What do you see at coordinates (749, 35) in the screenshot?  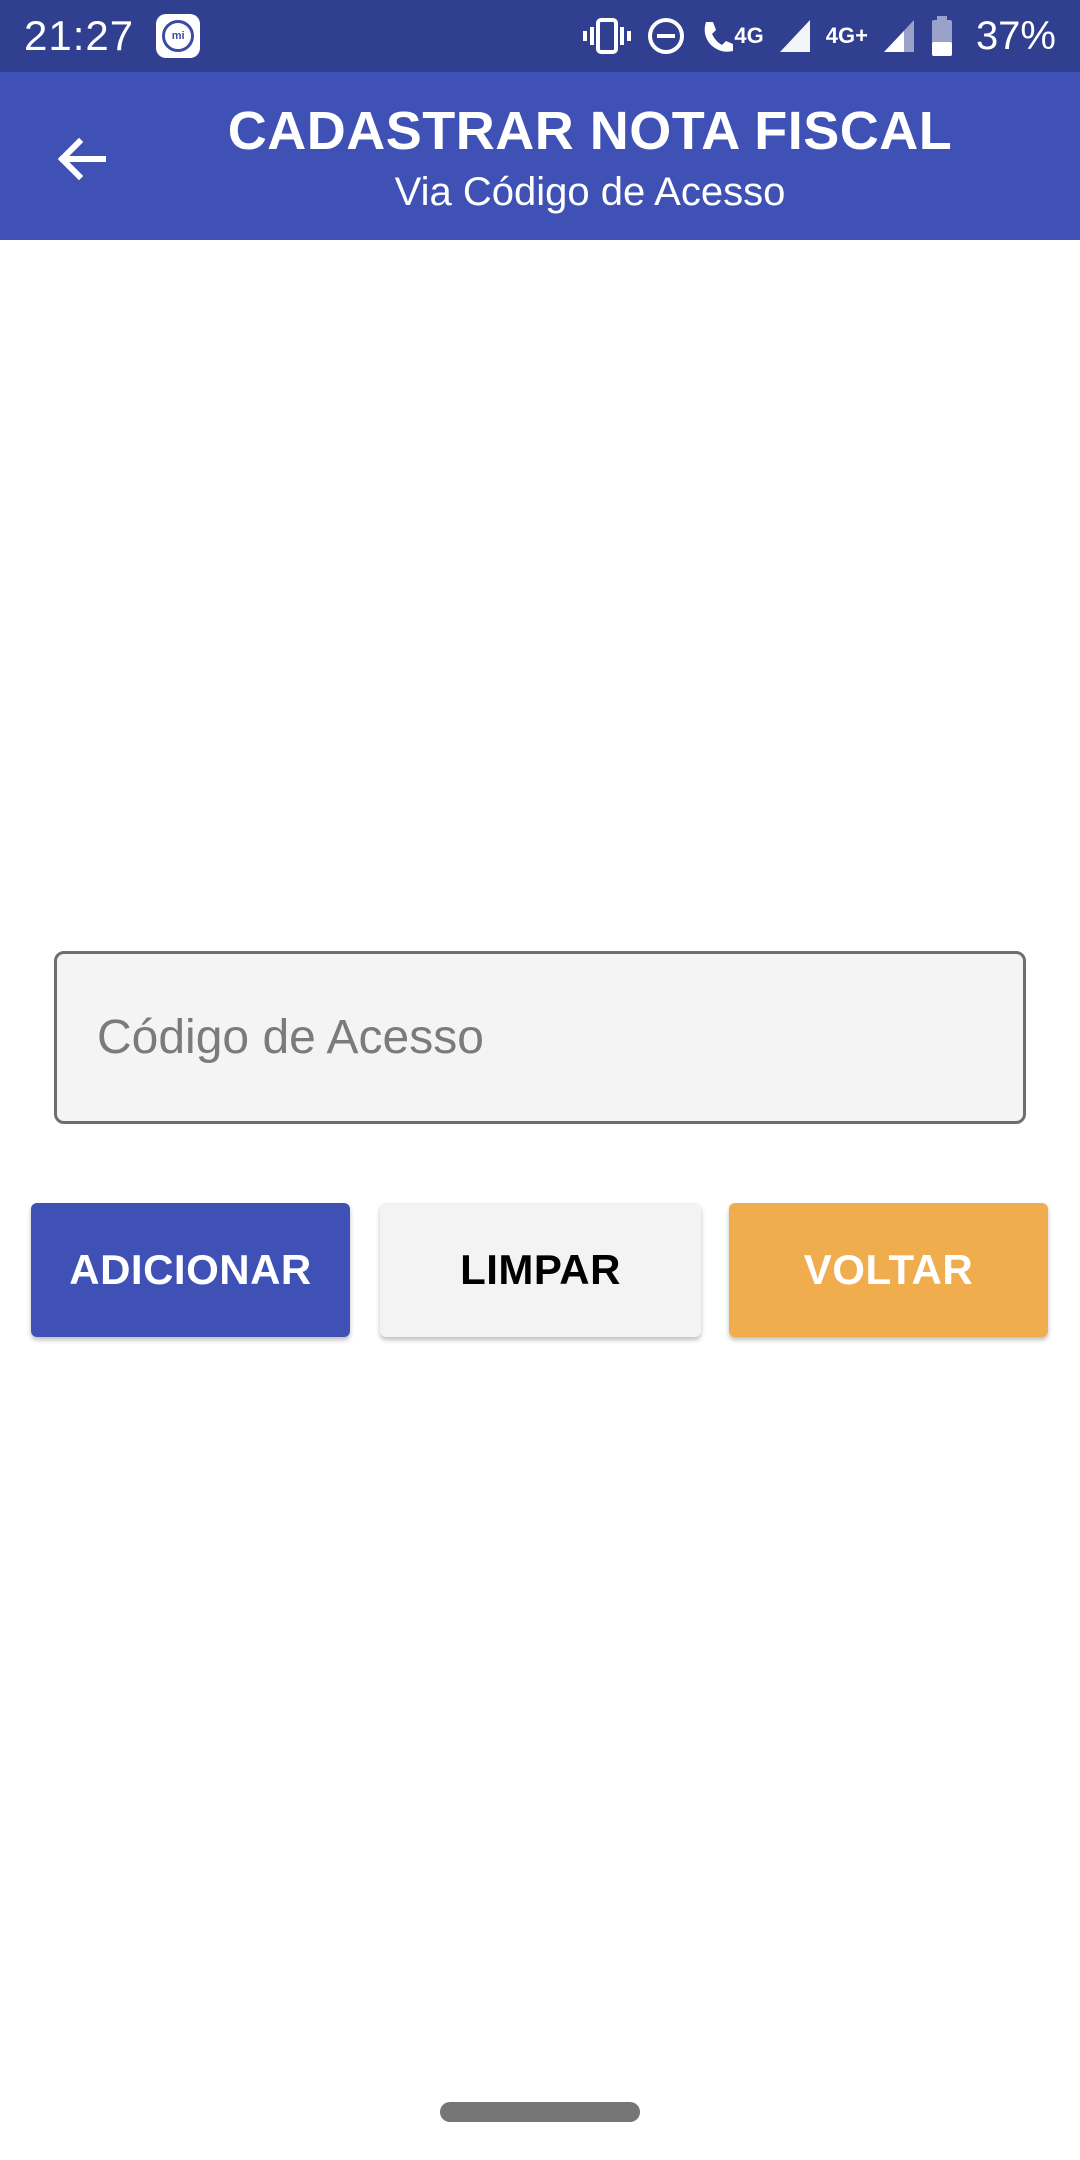 I see `network-label-1: 4G` at bounding box center [749, 35].